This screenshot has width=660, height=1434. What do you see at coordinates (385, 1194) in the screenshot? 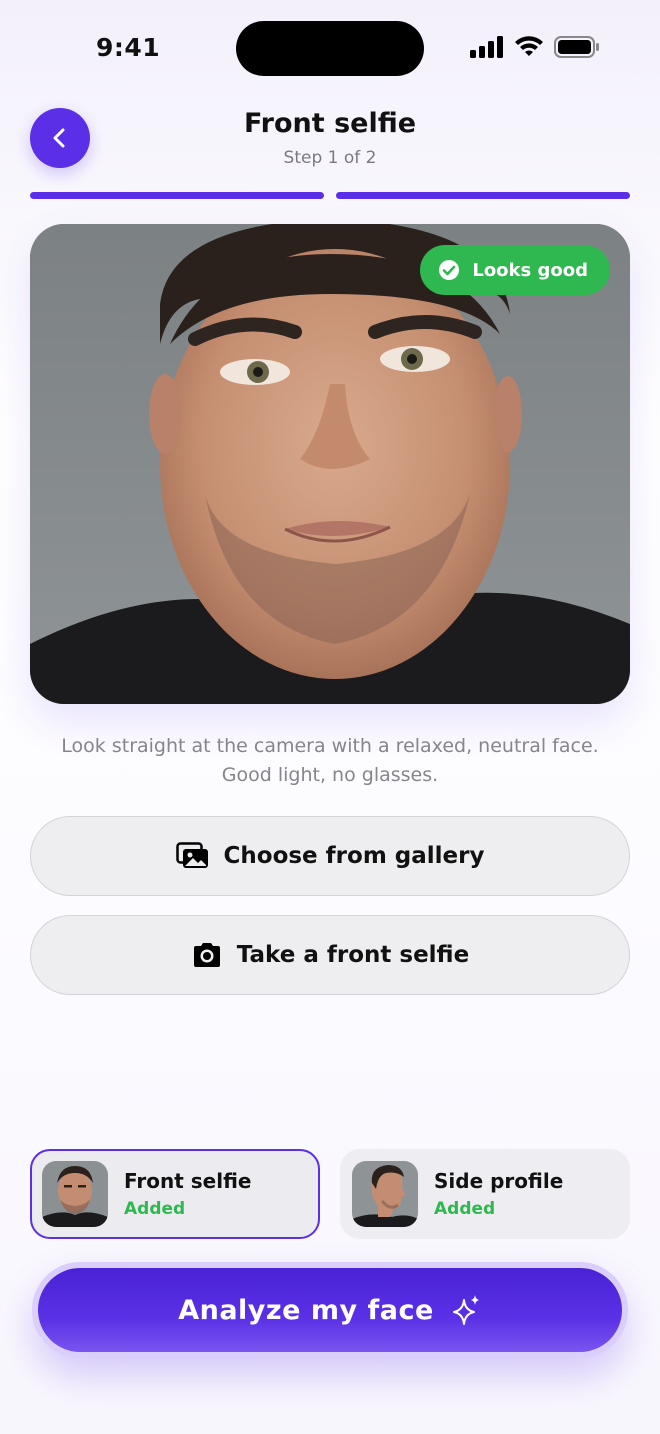
I see `side-profile-thumbnail` at bounding box center [385, 1194].